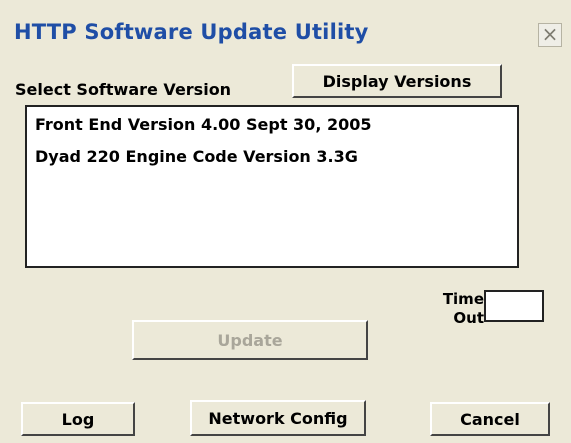 The image size is (571, 443). I want to click on list-item: Dyad 220 Engine Code Version 3.3G, so click(196, 156).